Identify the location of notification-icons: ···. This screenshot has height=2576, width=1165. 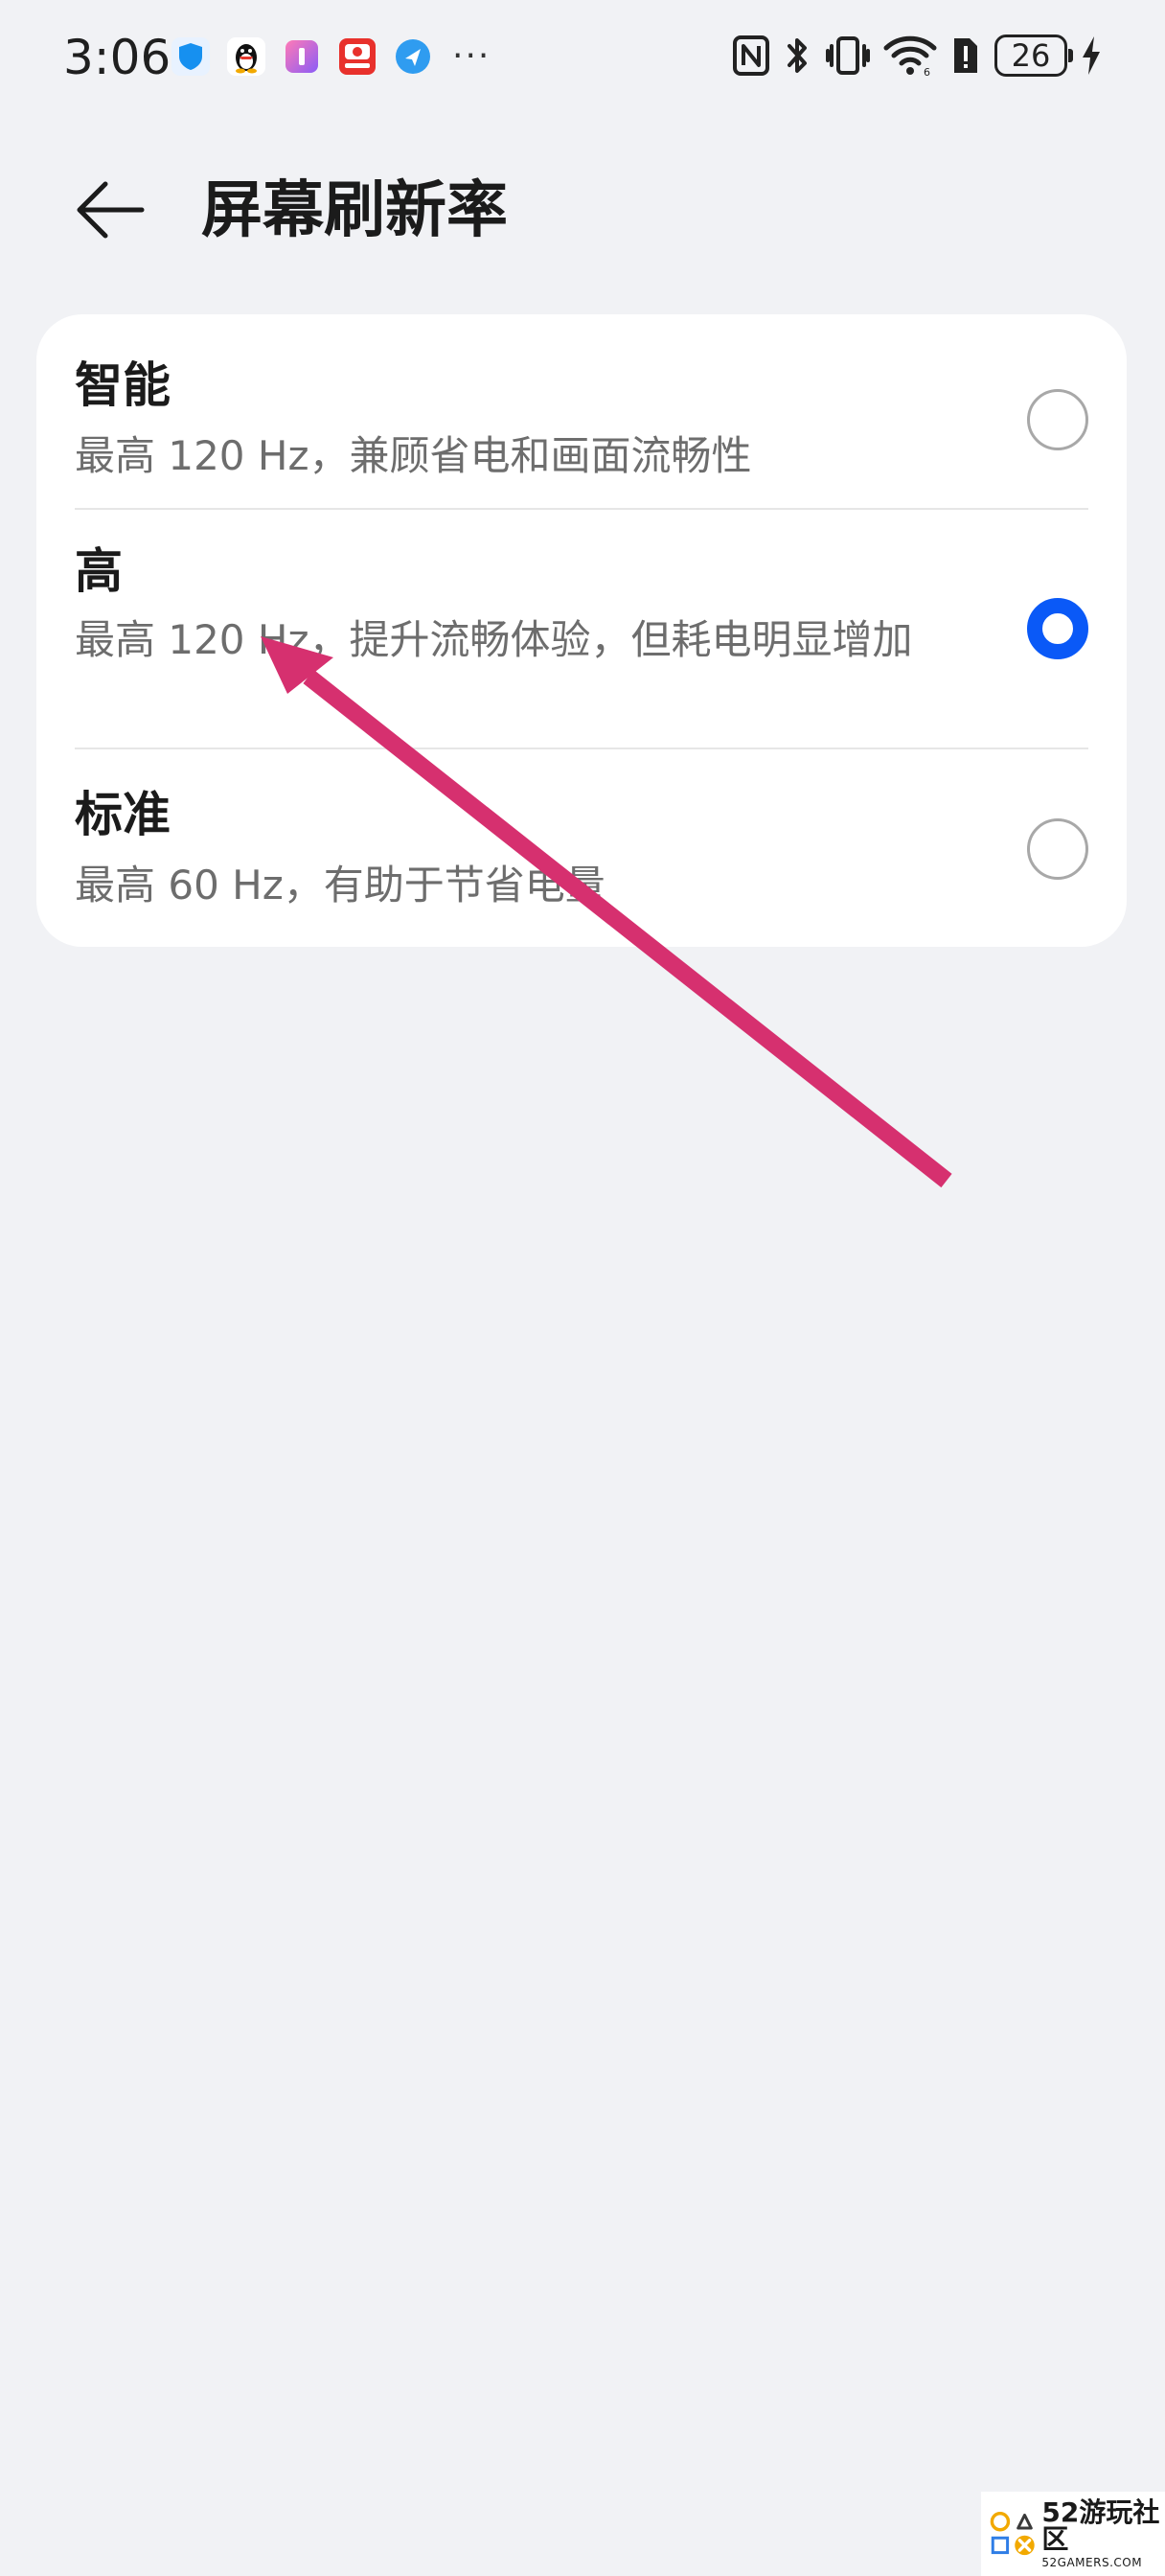
(331, 56).